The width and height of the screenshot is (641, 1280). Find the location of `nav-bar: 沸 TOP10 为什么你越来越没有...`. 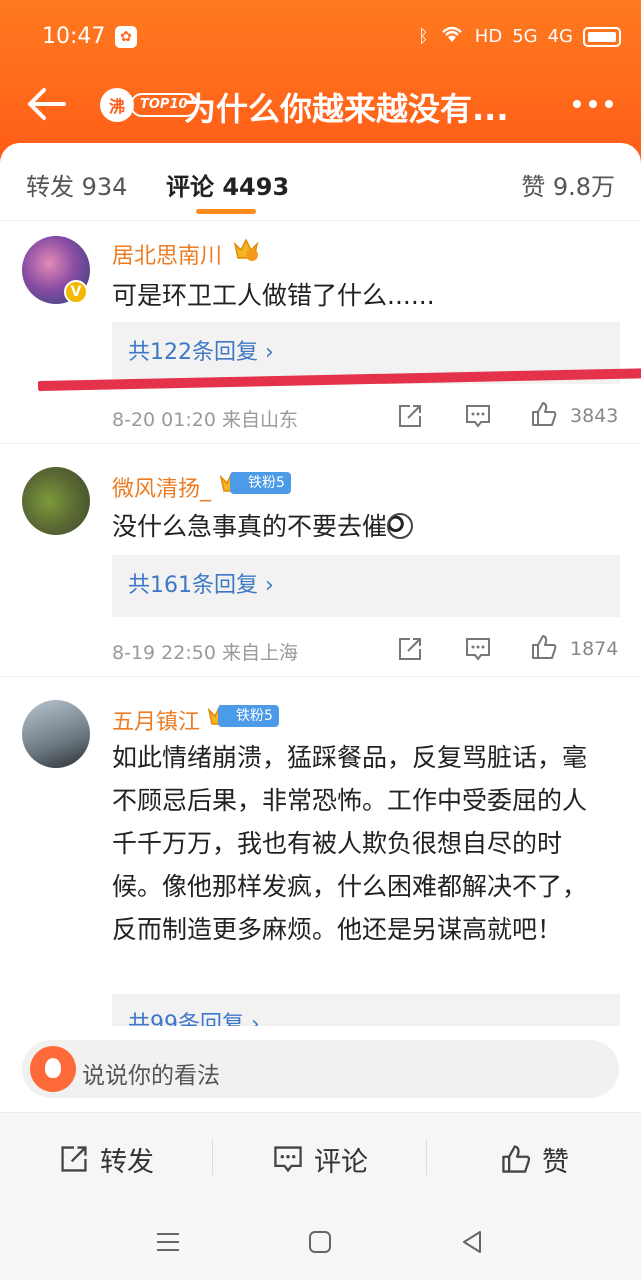

nav-bar: 沸 TOP10 为什么你越来越没有... is located at coordinates (320, 105).